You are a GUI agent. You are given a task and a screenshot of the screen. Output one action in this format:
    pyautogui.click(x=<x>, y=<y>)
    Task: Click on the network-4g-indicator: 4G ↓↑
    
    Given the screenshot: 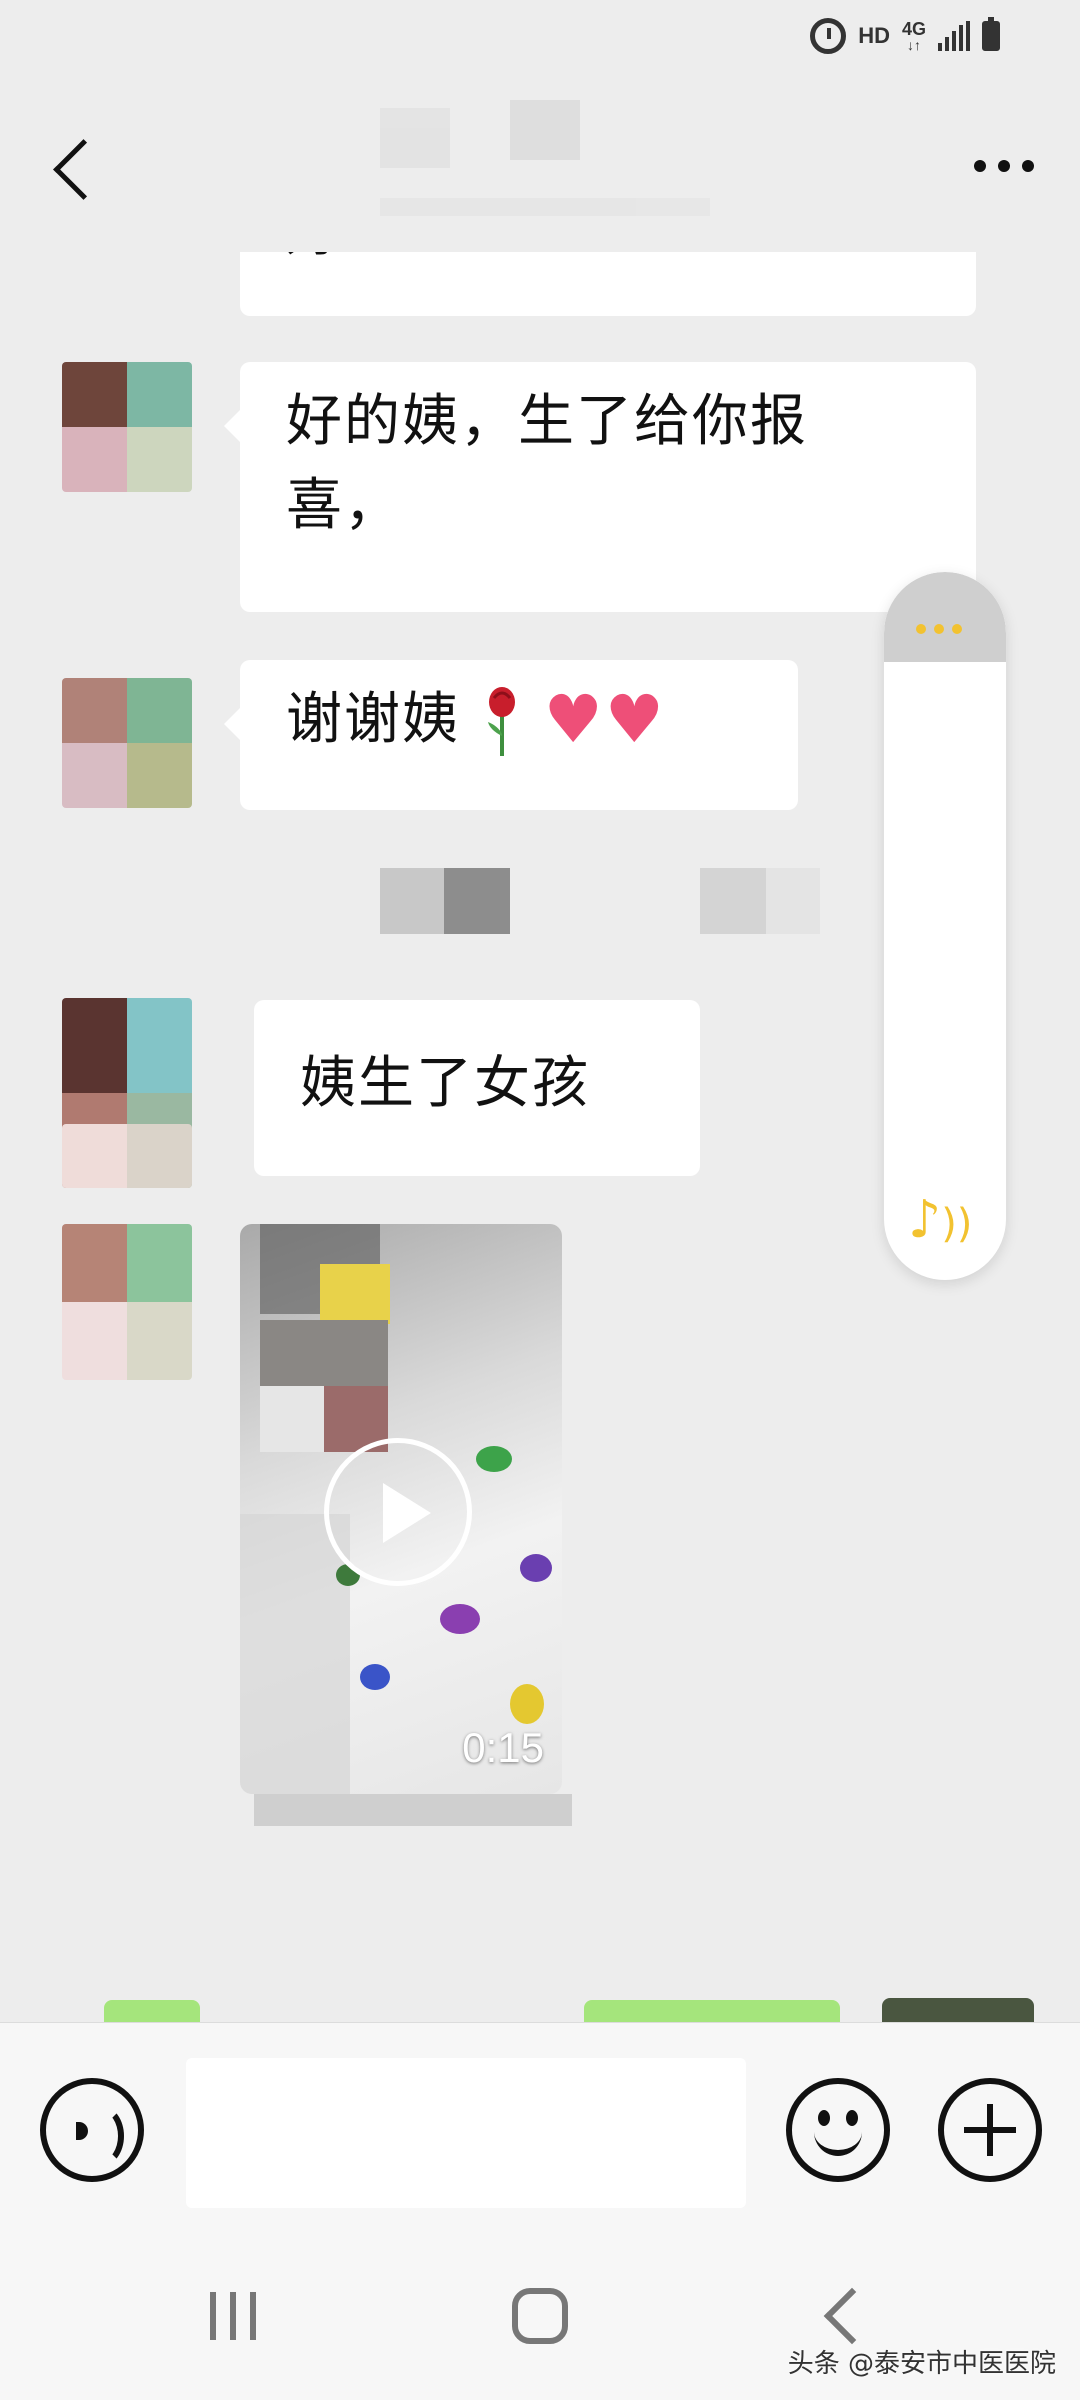 What is the action you would take?
    pyautogui.click(x=914, y=36)
    